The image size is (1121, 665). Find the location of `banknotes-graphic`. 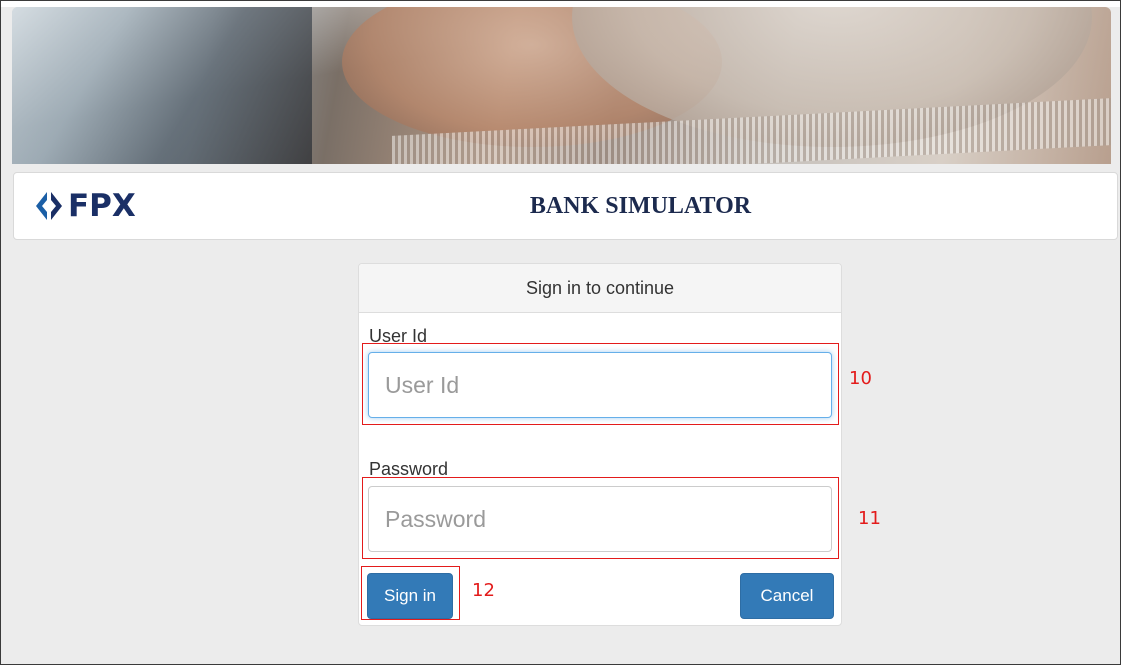

banknotes-graphic is located at coordinates (162, 85).